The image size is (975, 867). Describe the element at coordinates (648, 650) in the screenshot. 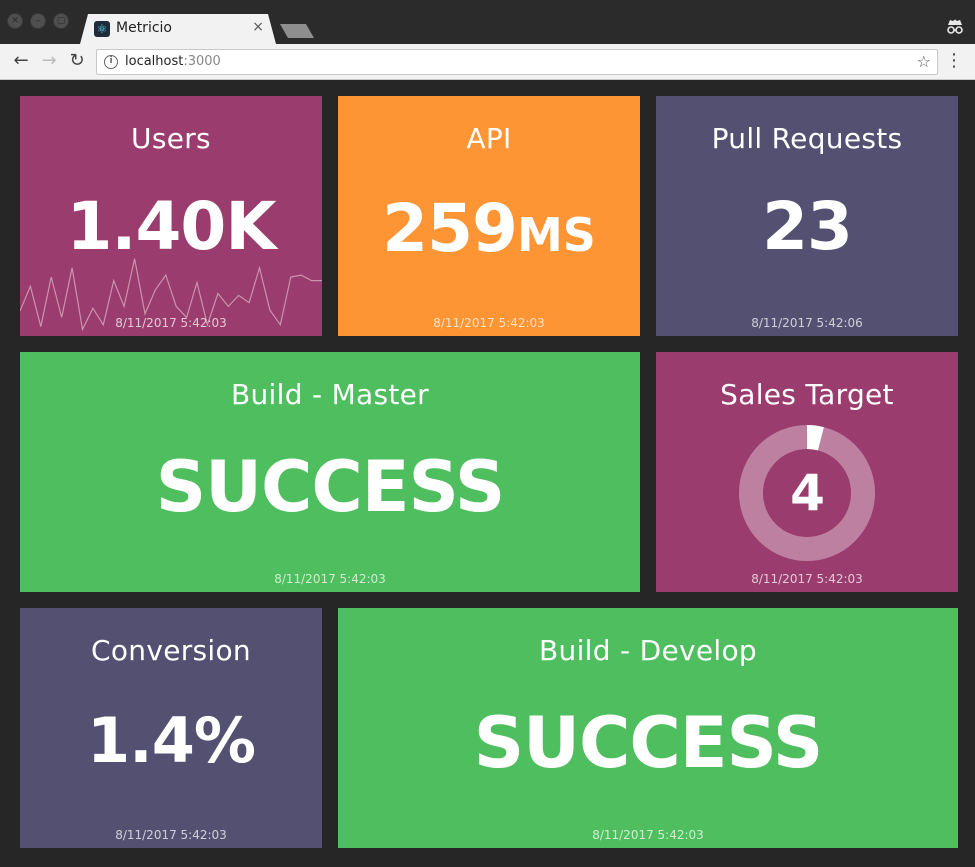

I see `tile-title: Build - Develop` at that location.